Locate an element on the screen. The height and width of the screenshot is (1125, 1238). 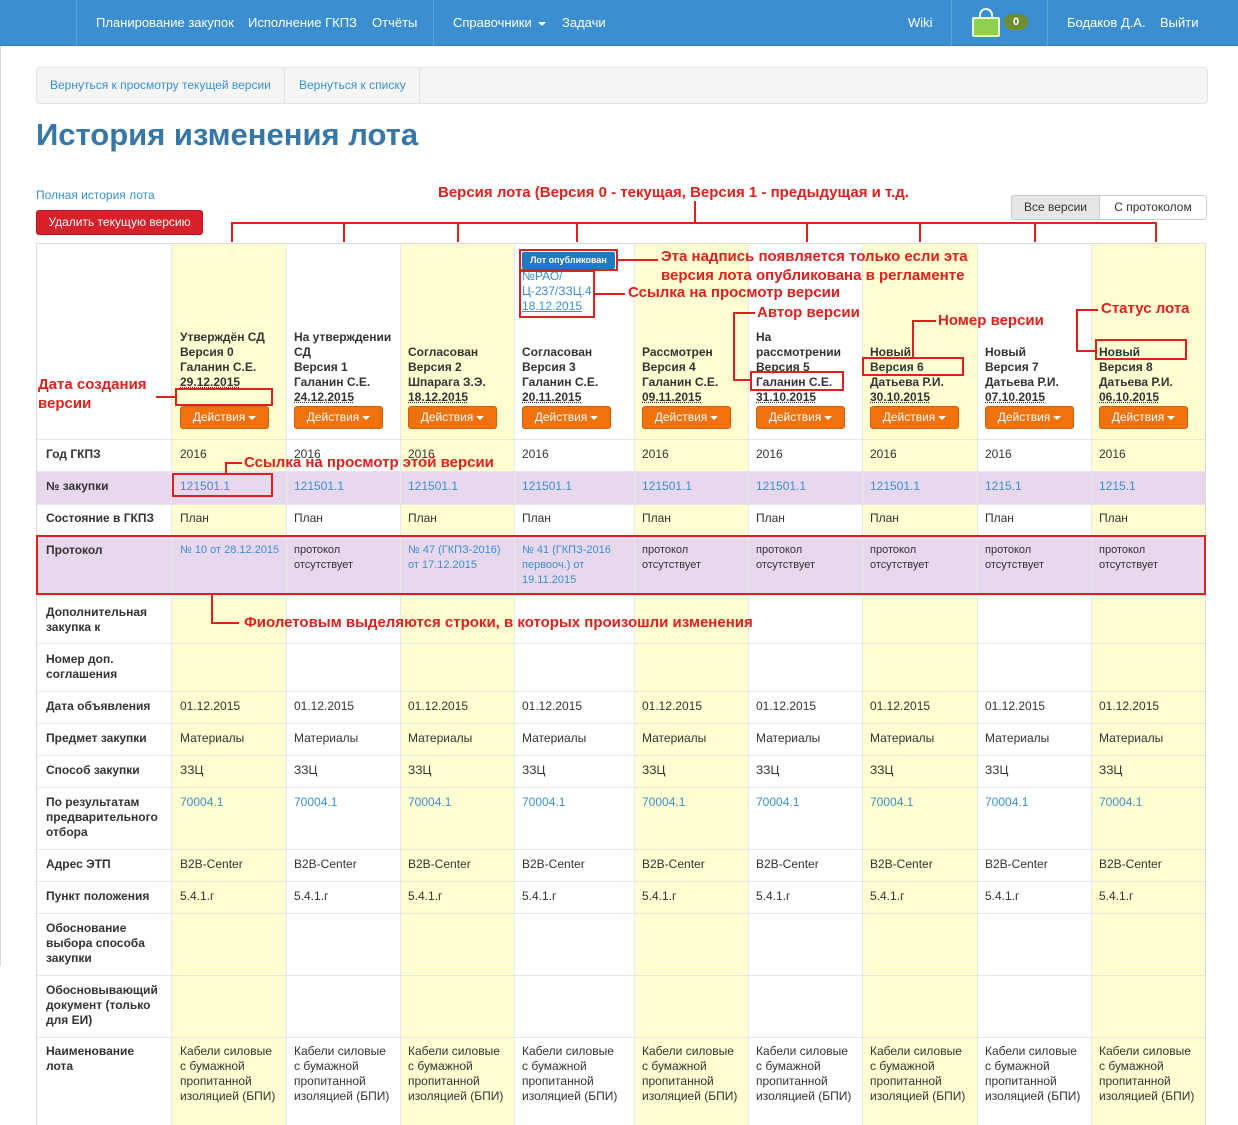
row-label-clause: Пункт положения is located at coordinates (98, 896).